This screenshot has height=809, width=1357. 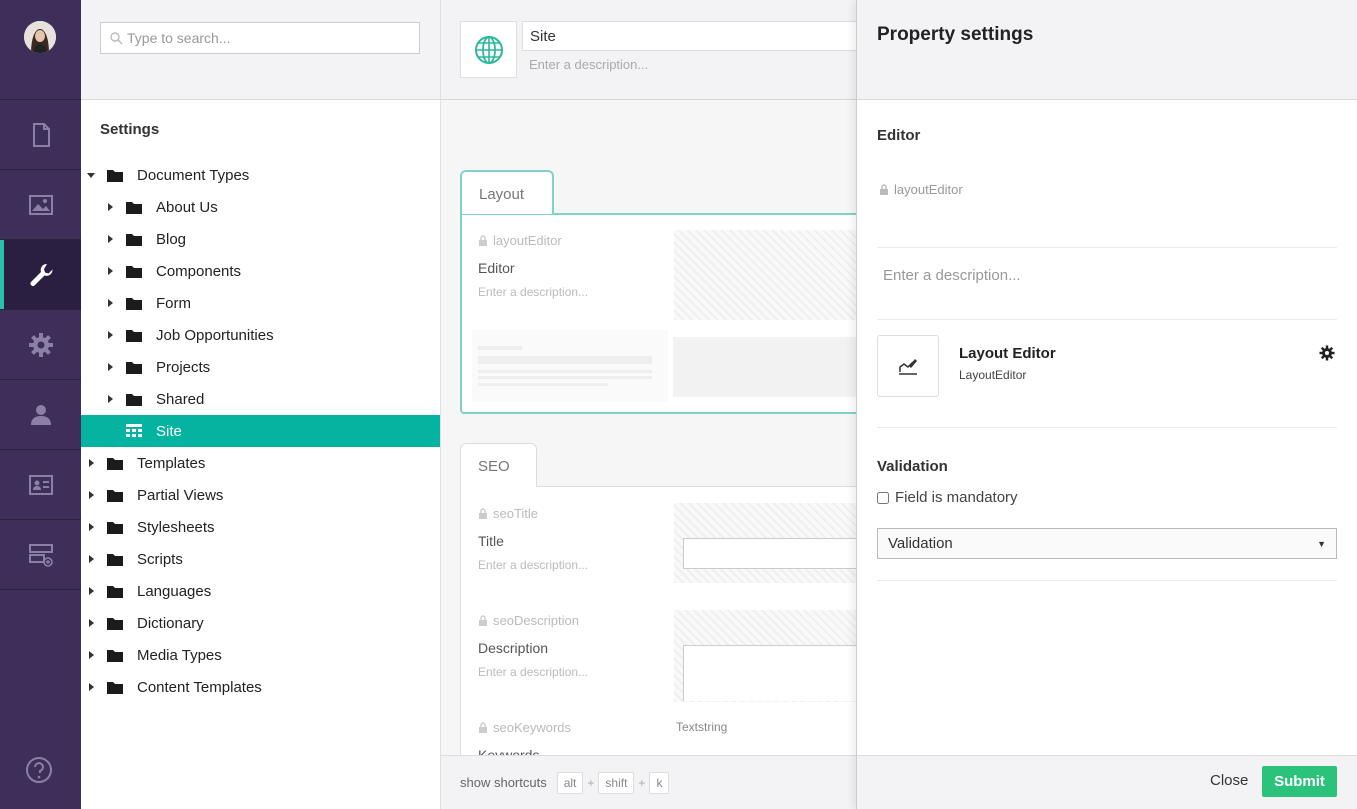 What do you see at coordinates (193, 175) in the screenshot?
I see `tree-item-label: Document Types` at bounding box center [193, 175].